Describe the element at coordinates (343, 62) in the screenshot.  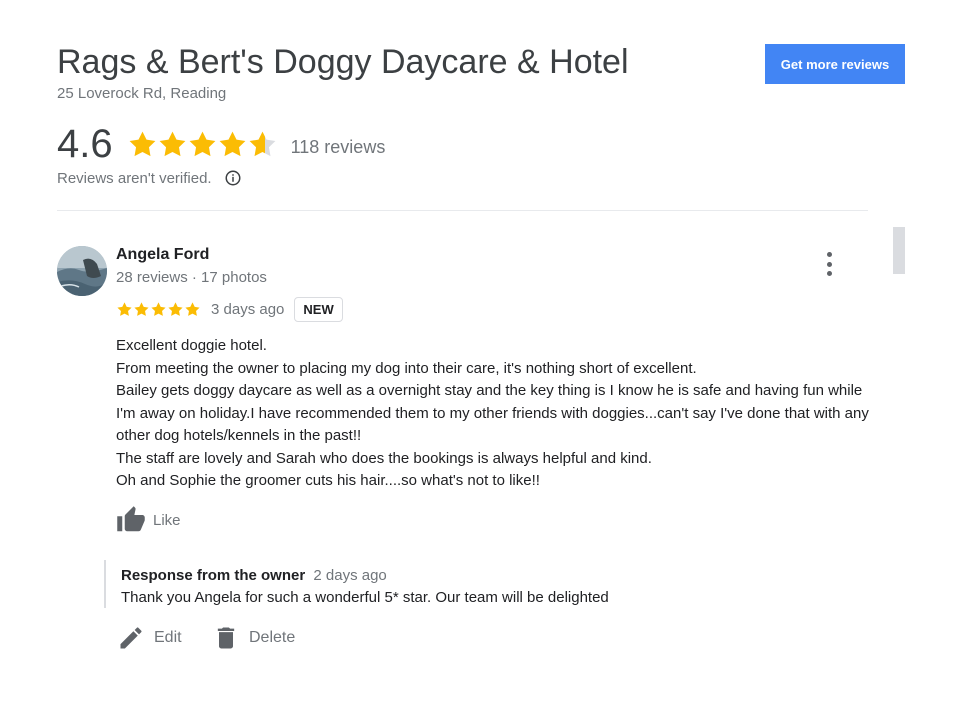
I see `business-name: Rags & Bert's Doggy Daycare & Hotel` at that location.